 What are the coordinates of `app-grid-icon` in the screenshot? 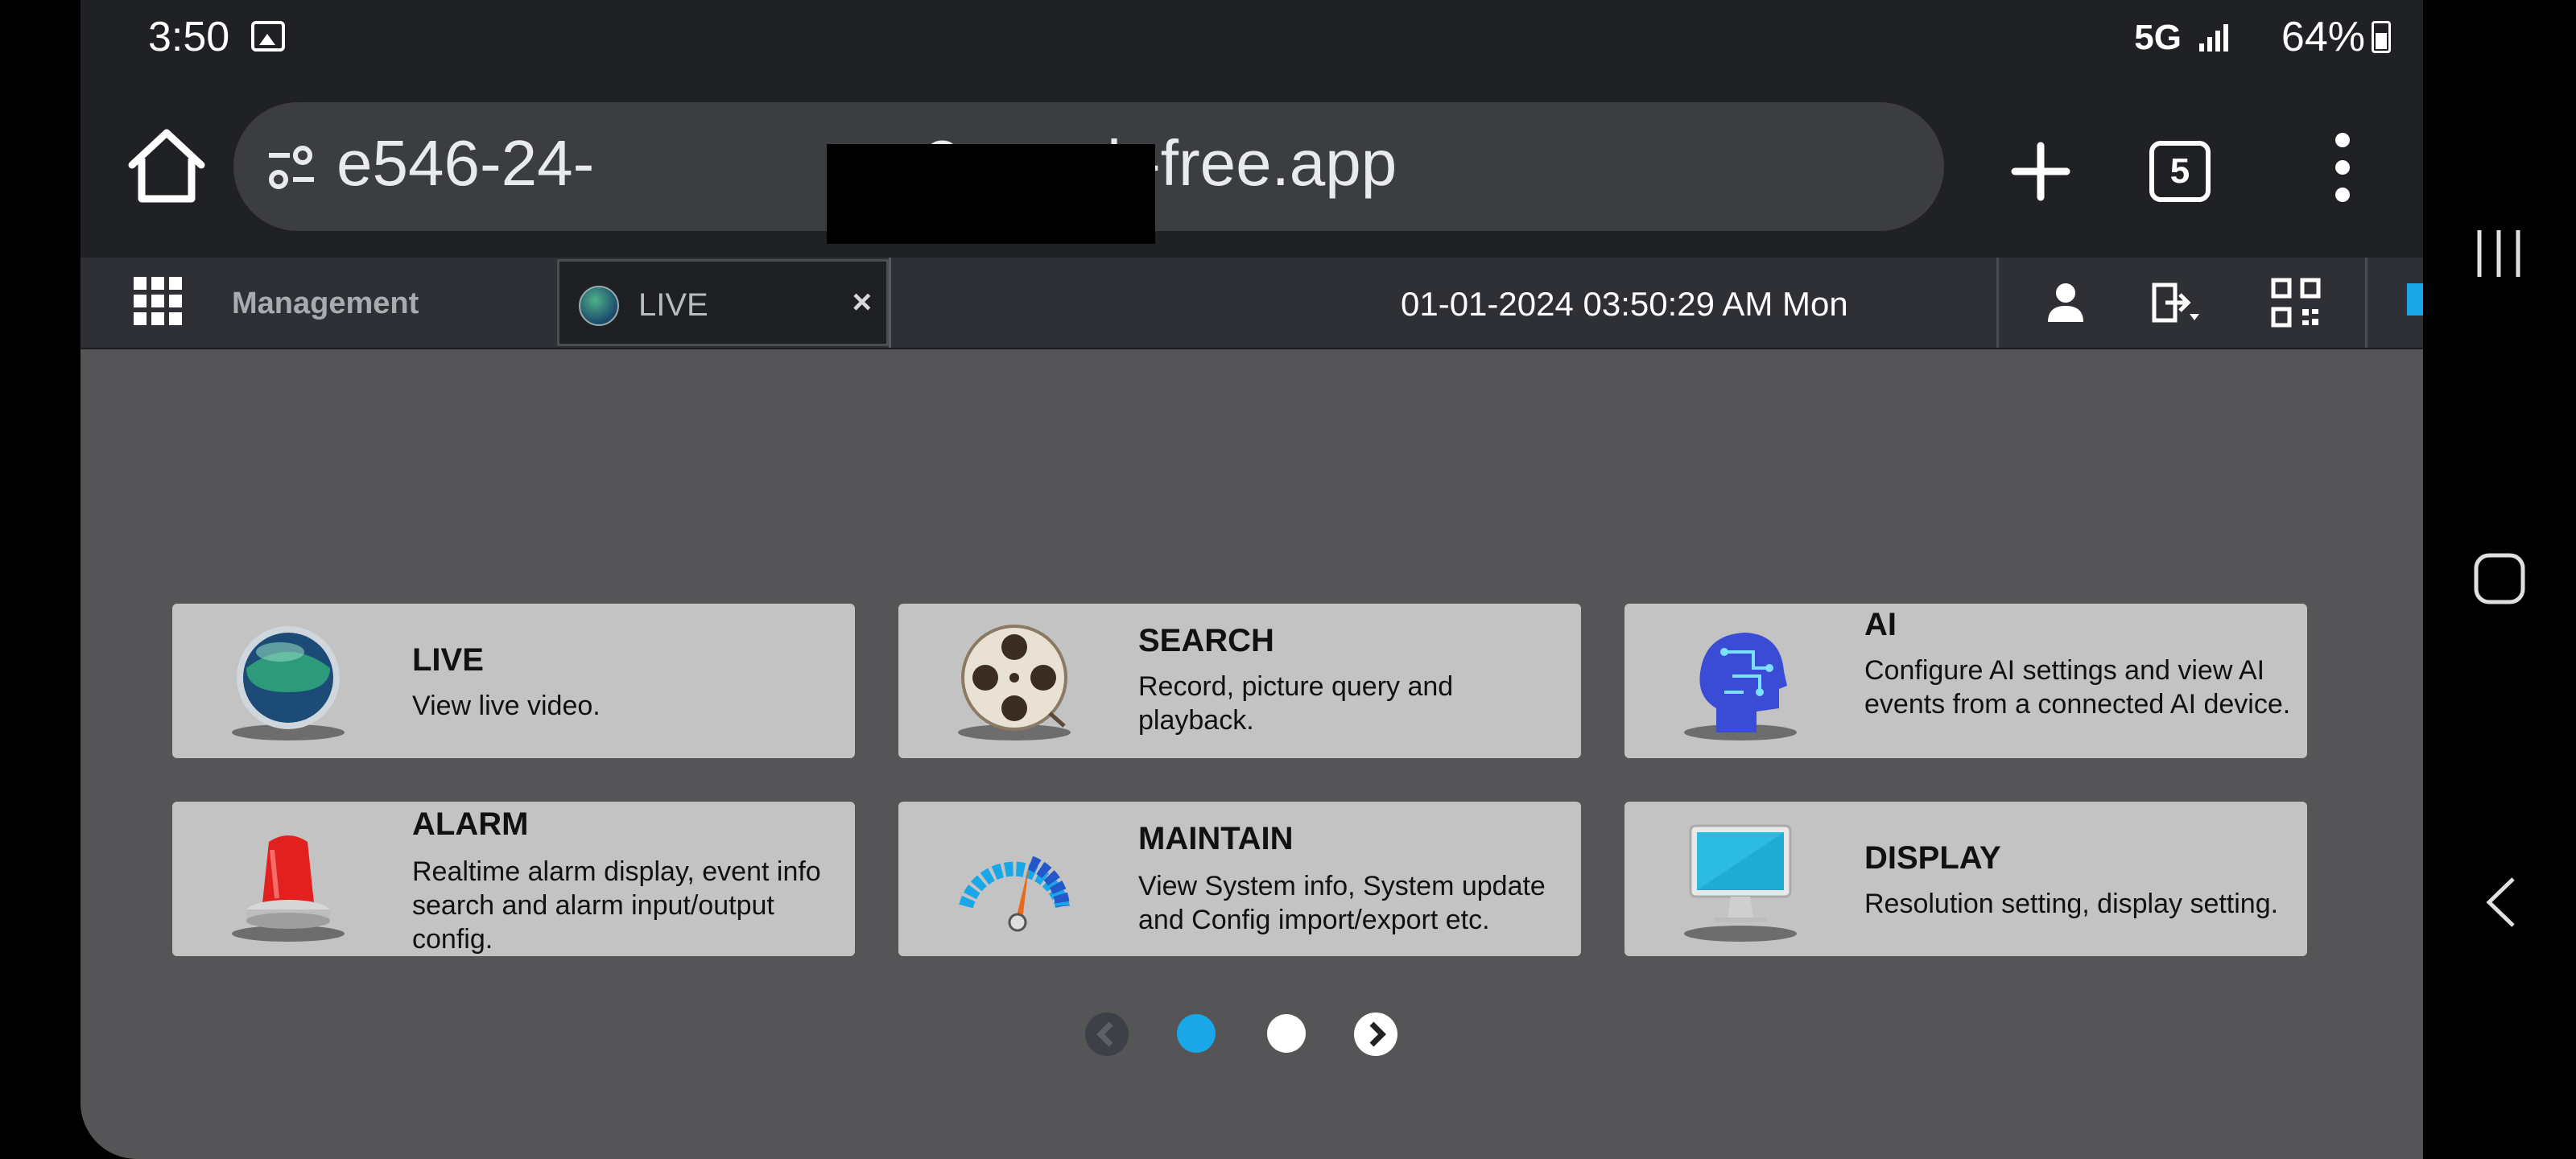 It's located at (158, 301).